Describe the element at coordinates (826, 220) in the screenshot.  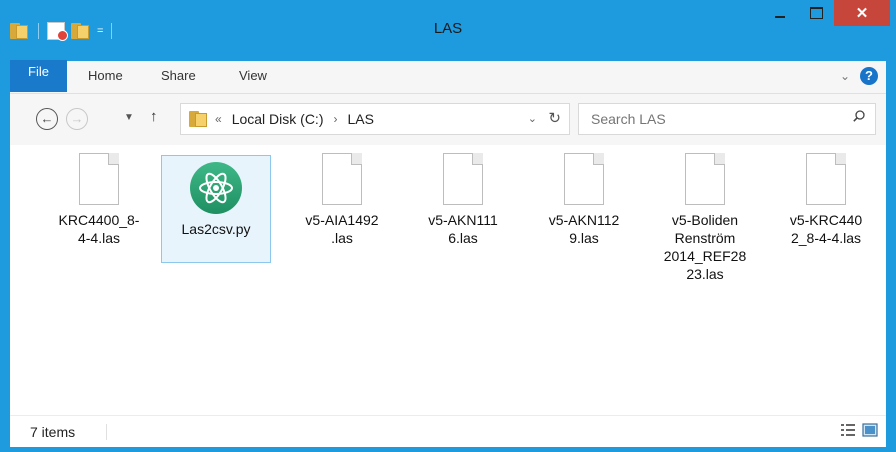
I see `file-name-line: v5-KRC440` at that location.